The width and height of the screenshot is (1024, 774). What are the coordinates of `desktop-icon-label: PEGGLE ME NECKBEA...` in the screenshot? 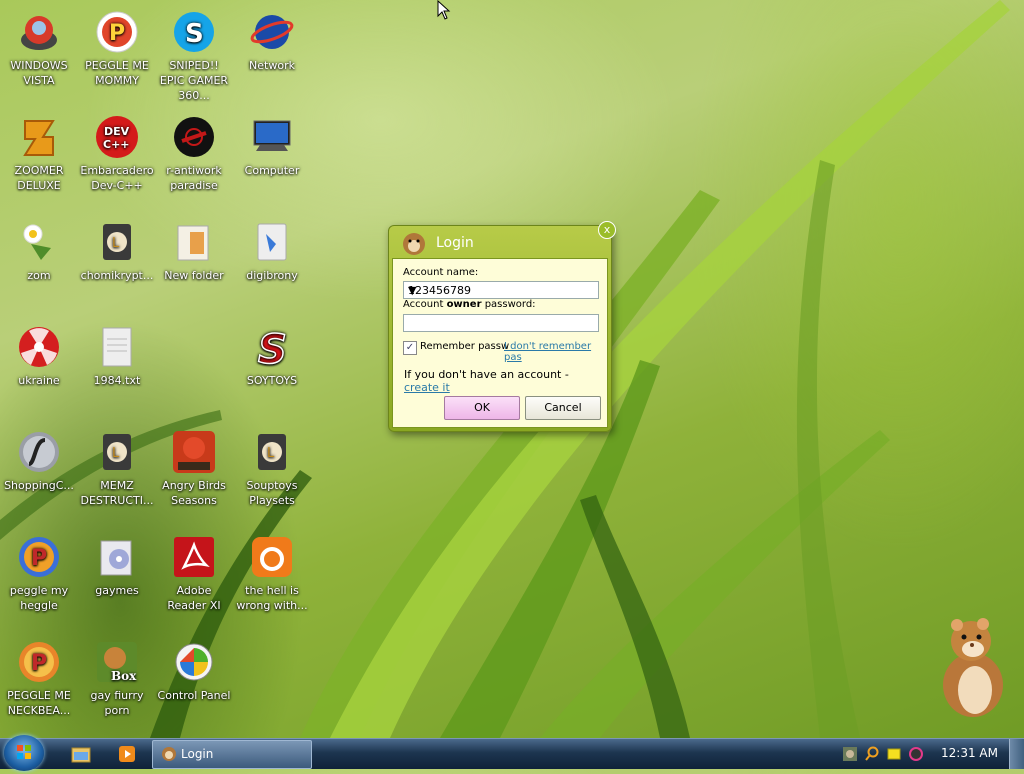 It's located at (39, 703).